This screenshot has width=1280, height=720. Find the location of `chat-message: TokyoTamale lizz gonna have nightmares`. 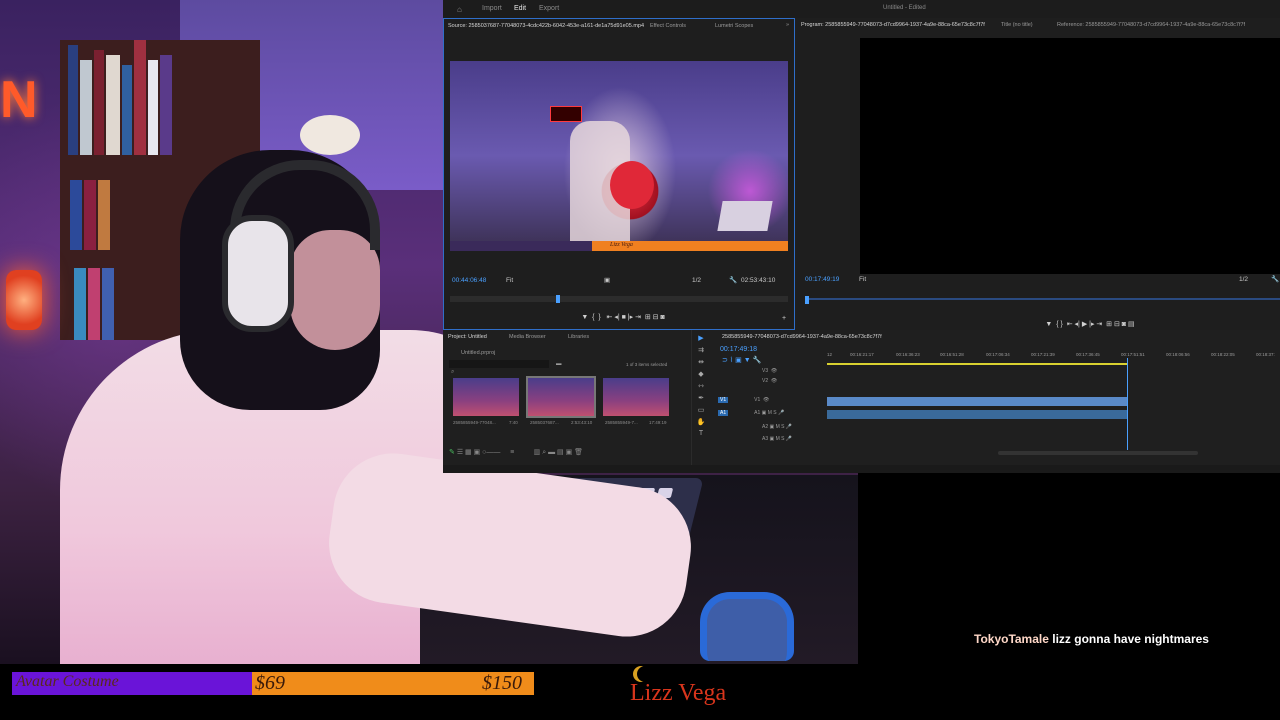

chat-message: TokyoTamale lizz gonna have nightmares is located at coordinates (1091, 639).